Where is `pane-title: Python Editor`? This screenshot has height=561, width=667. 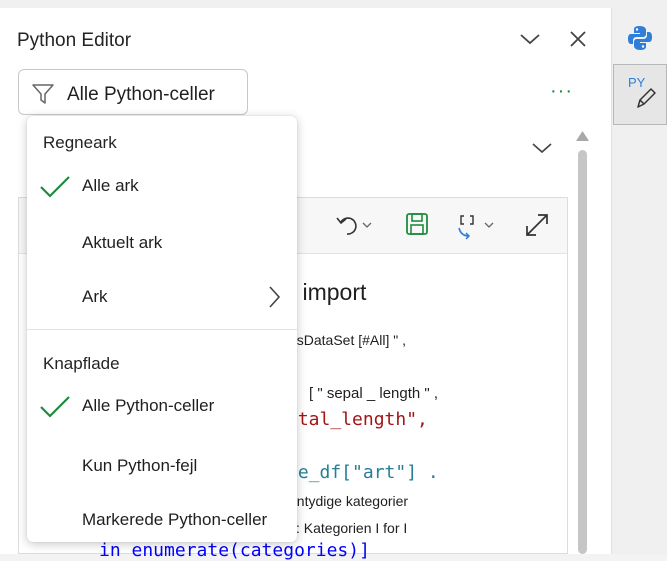
pane-title: Python Editor is located at coordinates (74, 40).